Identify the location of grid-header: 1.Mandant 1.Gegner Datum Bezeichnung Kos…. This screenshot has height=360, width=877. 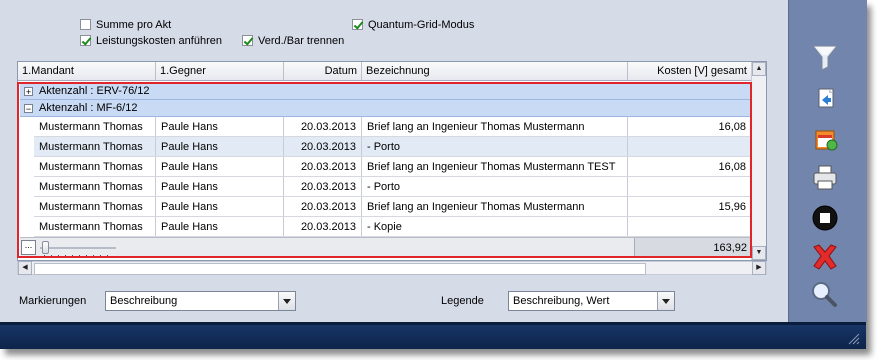
(385, 71).